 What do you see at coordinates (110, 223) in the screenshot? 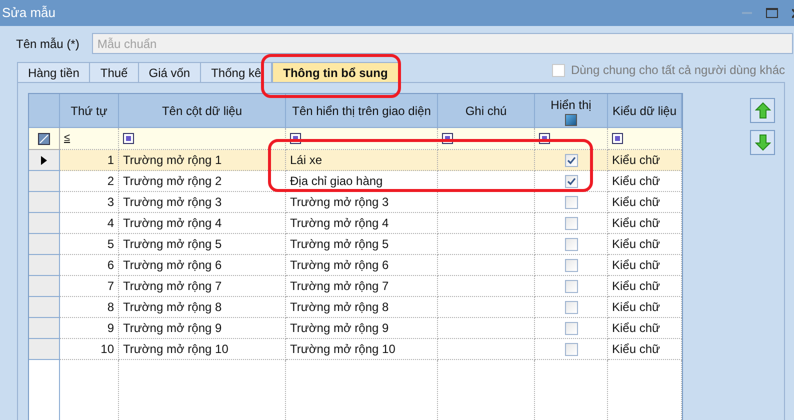
I see `order-cell-text: 4` at bounding box center [110, 223].